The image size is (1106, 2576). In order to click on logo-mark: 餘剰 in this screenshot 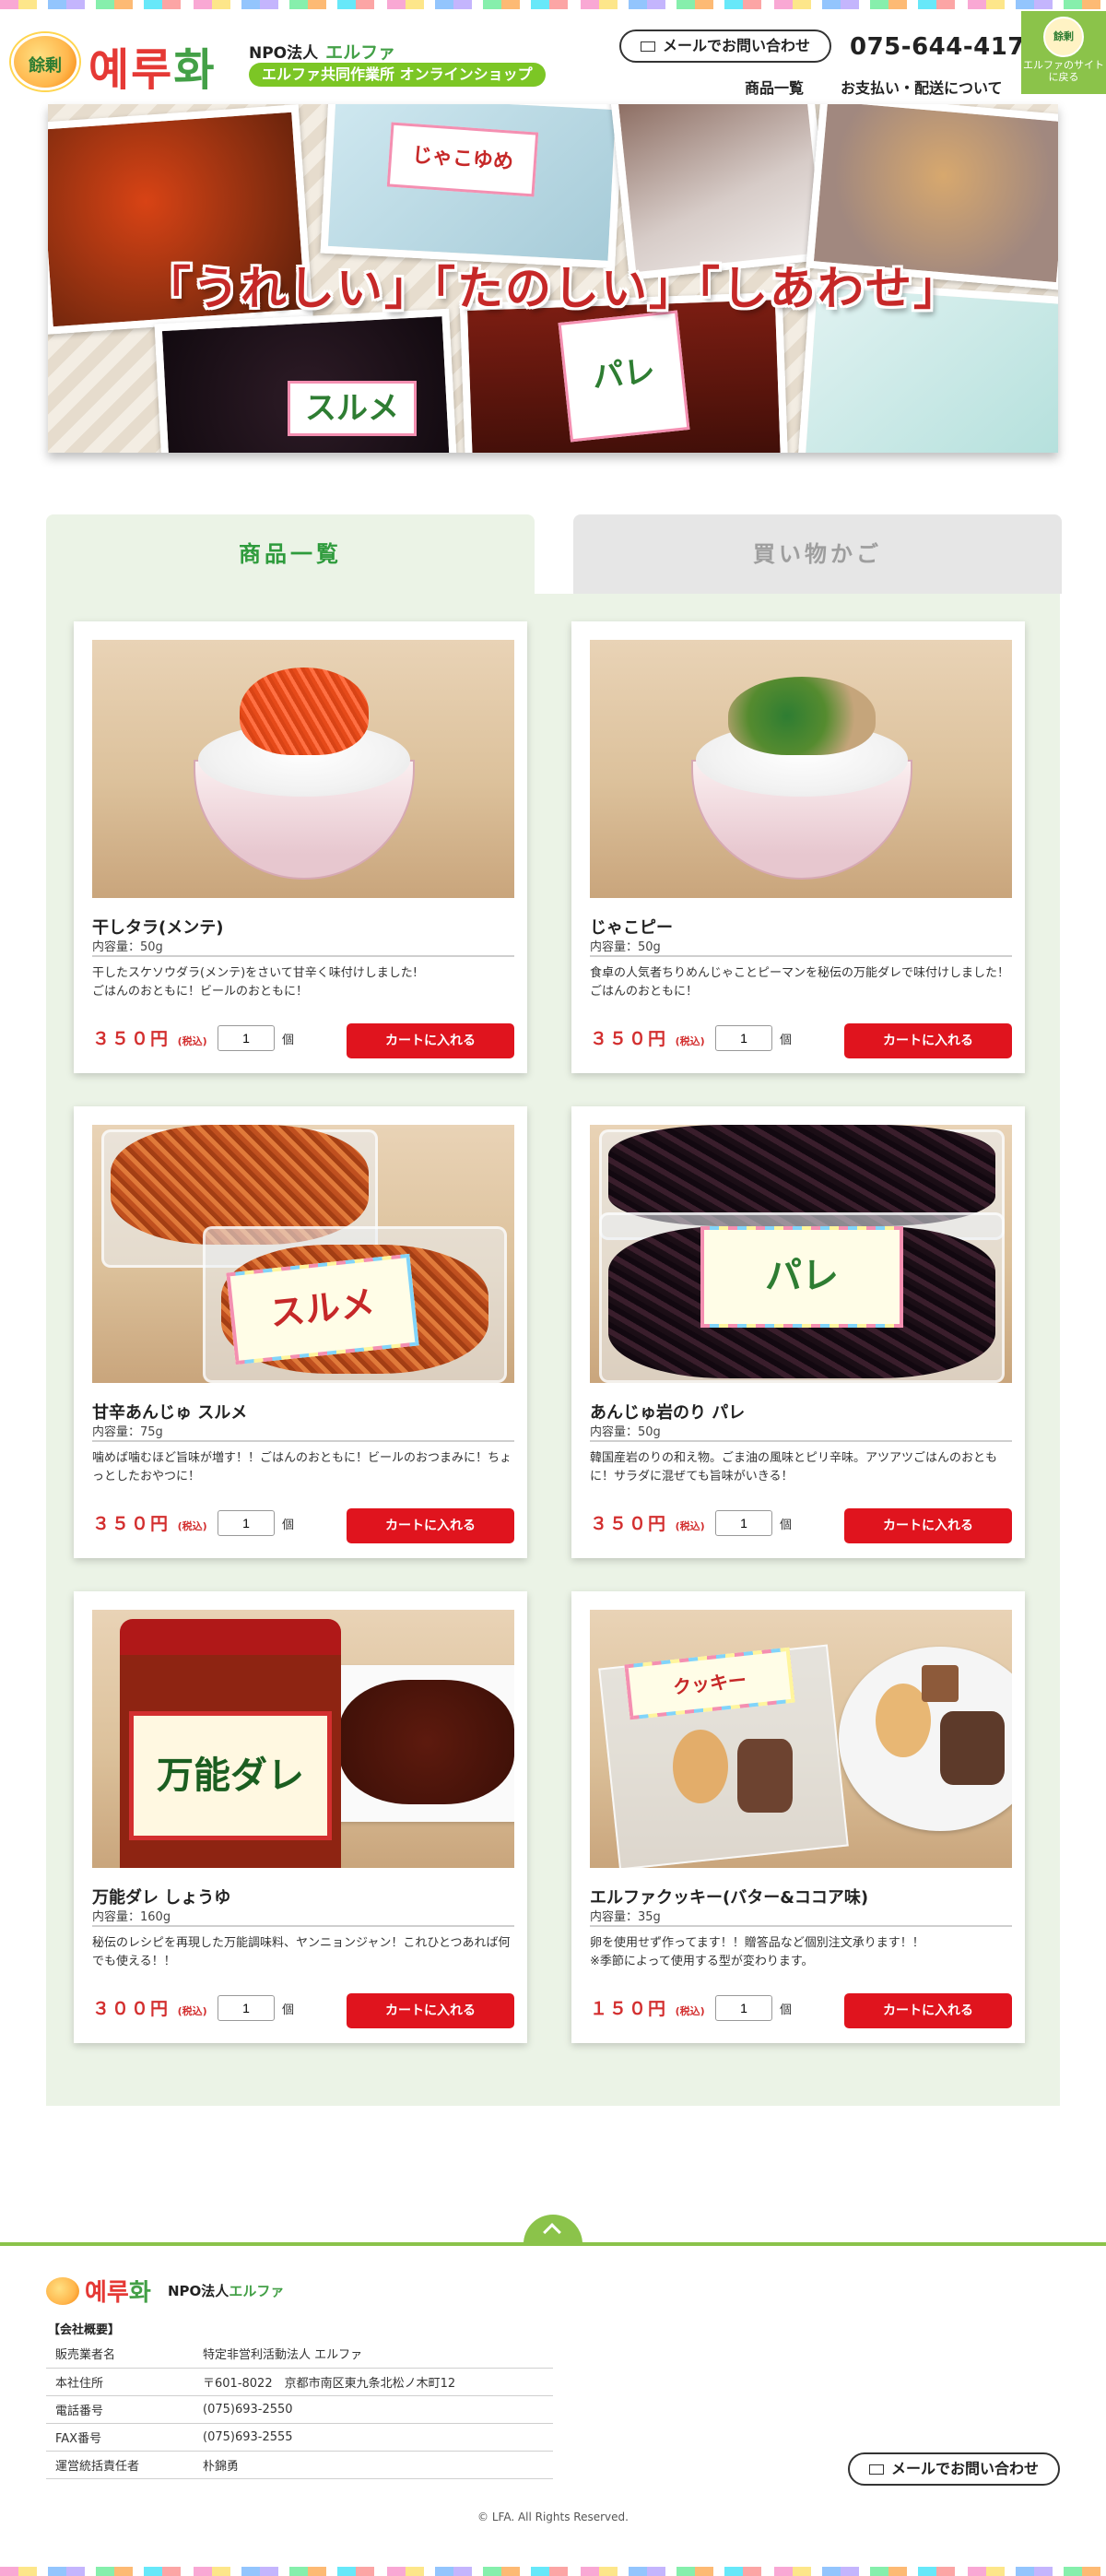, I will do `click(45, 61)`.